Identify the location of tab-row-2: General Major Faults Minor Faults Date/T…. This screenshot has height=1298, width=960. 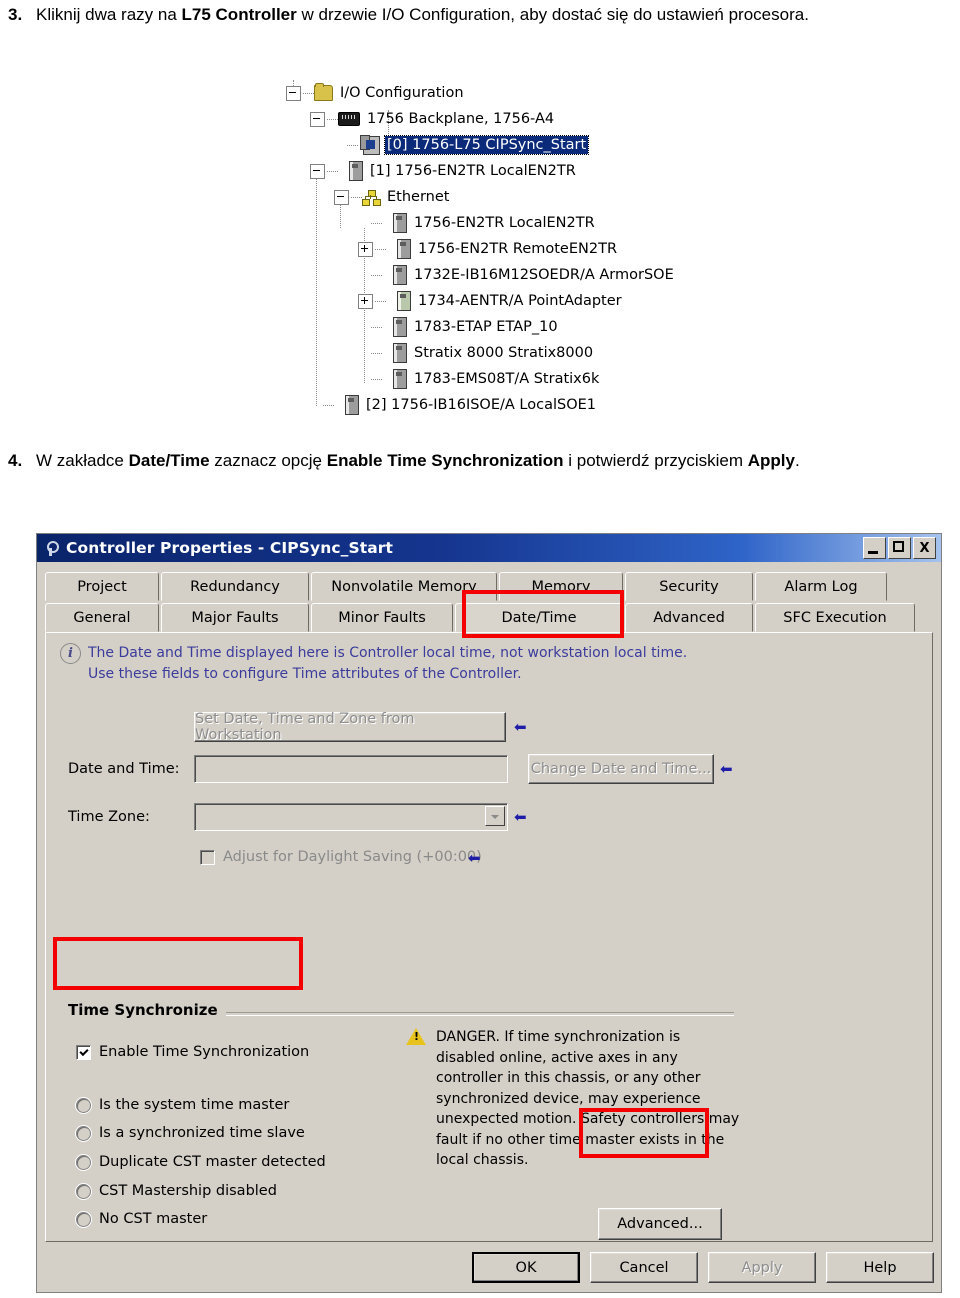
(489, 616).